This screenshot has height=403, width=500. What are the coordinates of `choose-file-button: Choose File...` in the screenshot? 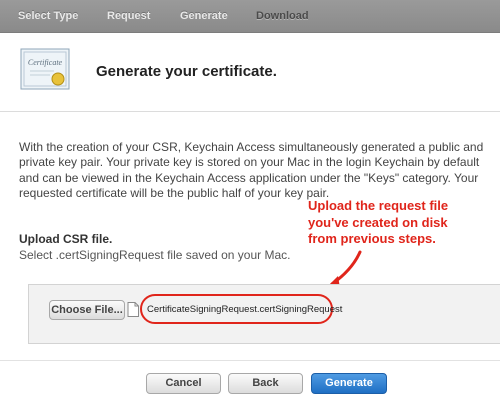 It's located at (87, 310).